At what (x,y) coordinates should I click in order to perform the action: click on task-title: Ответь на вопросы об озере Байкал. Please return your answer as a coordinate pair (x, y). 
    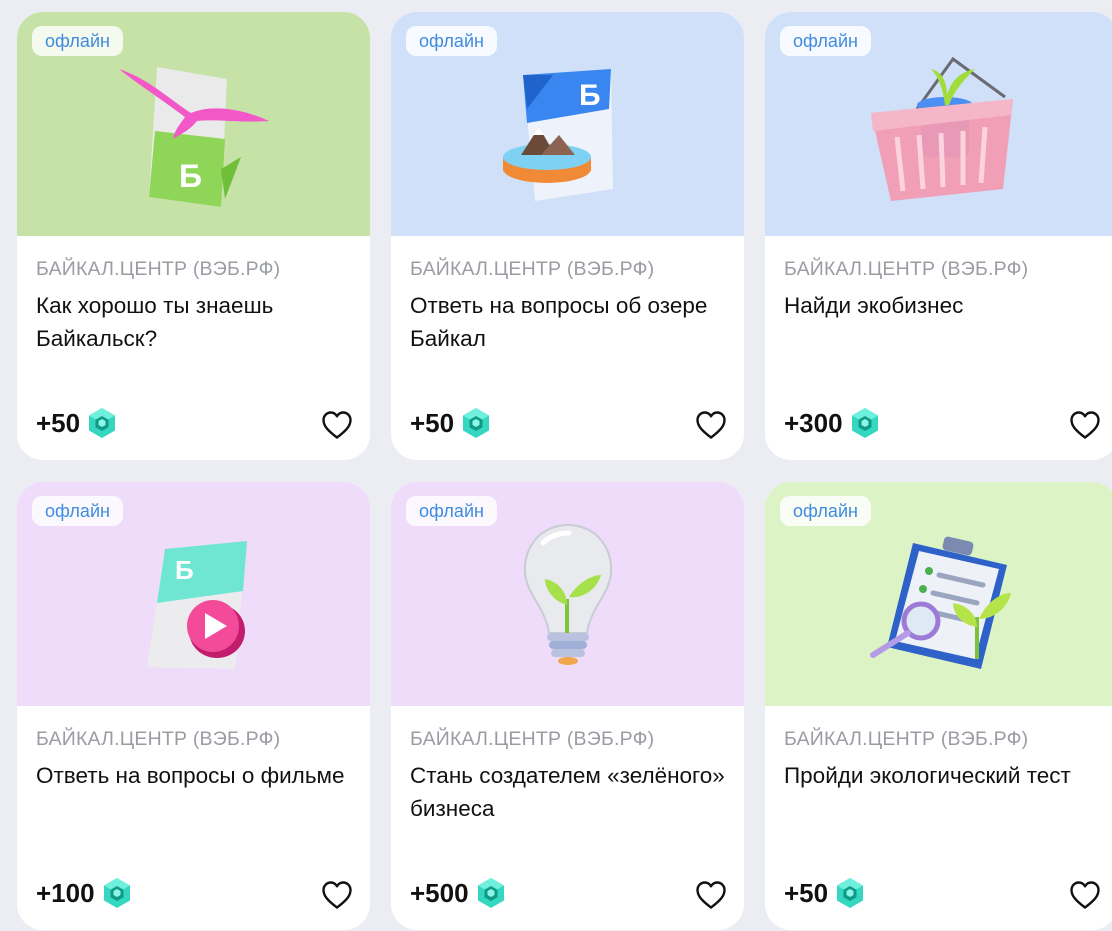
    Looking at the image, I should click on (559, 322).